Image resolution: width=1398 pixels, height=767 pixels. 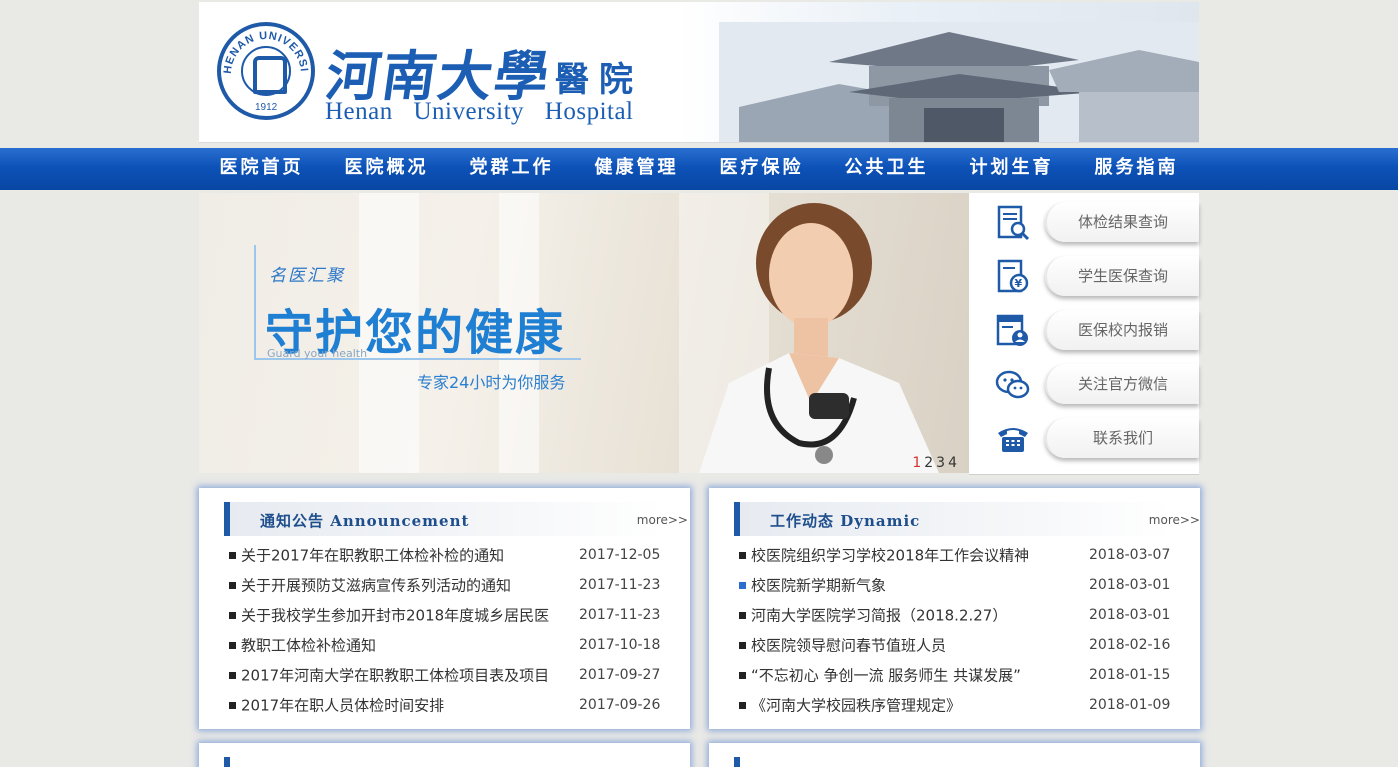 I want to click on nav-item-overview: 医院概况, so click(x=386, y=169).